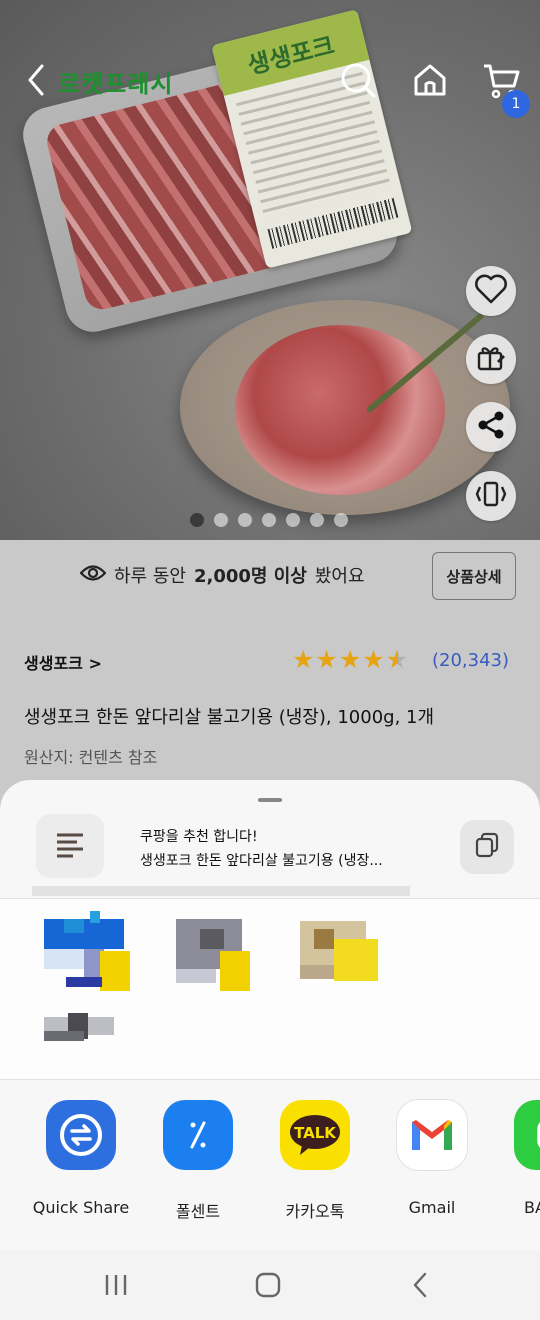 Image resolution: width=540 pixels, height=1320 pixels. I want to click on system-nav-bar, so click(270, 1285).